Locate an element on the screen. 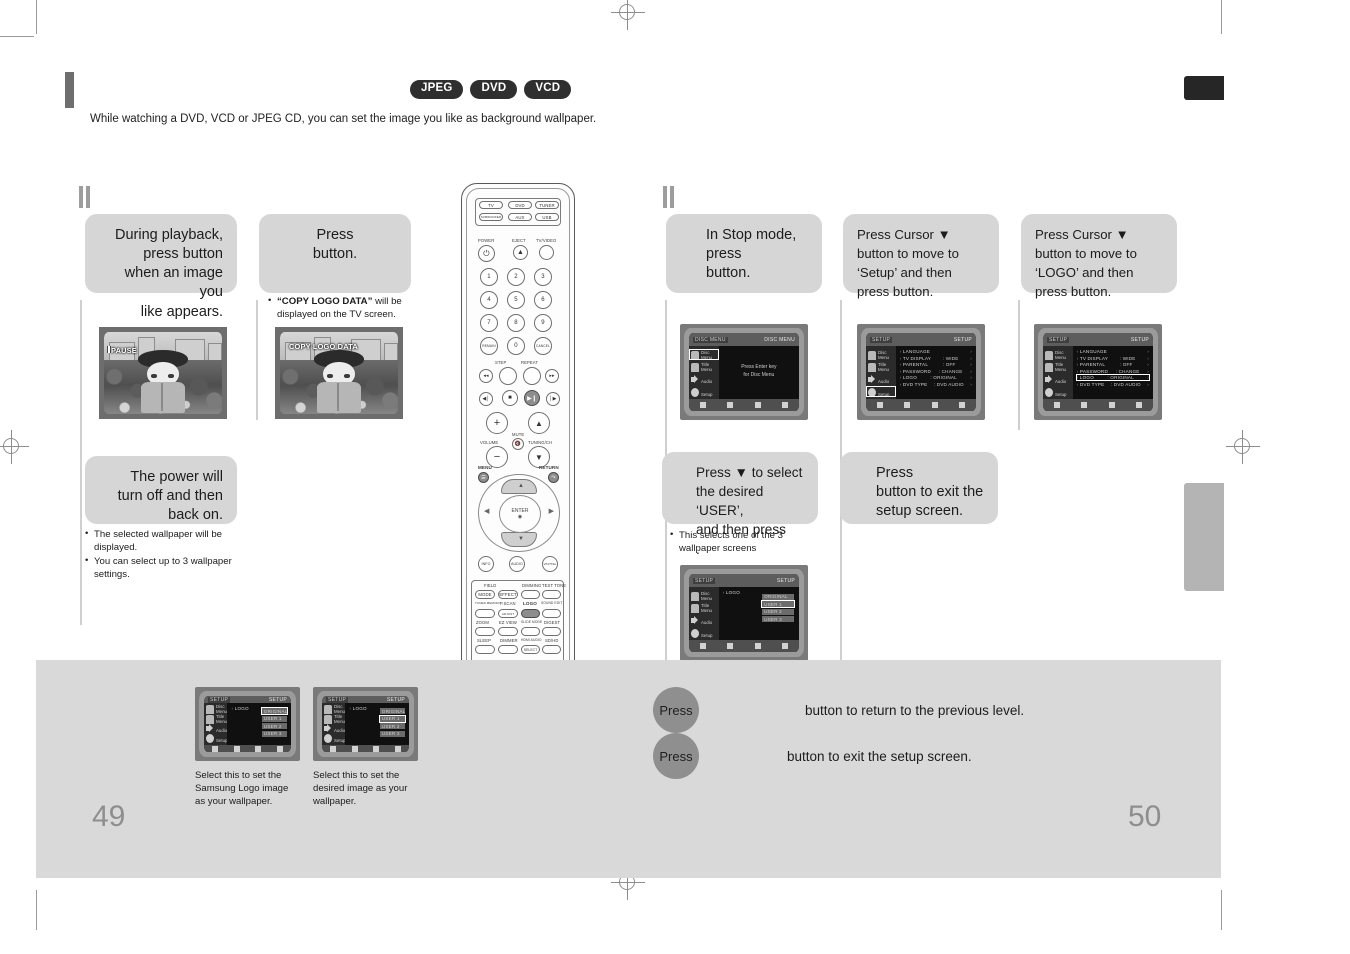  remote-button-repeat is located at coordinates (532, 376).